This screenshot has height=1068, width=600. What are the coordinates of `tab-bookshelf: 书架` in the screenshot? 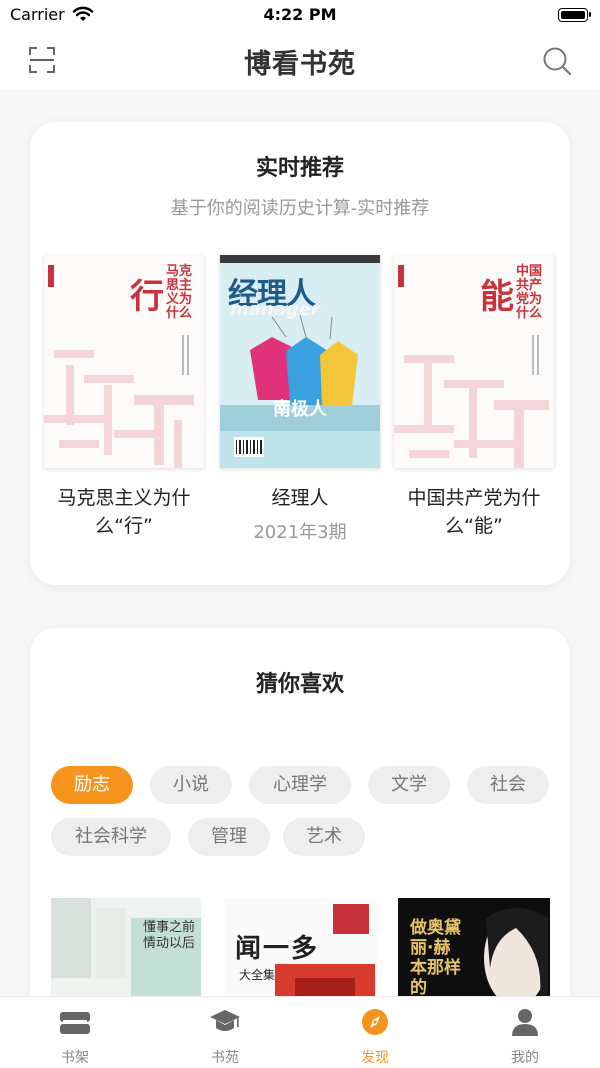 It's located at (75, 1032).